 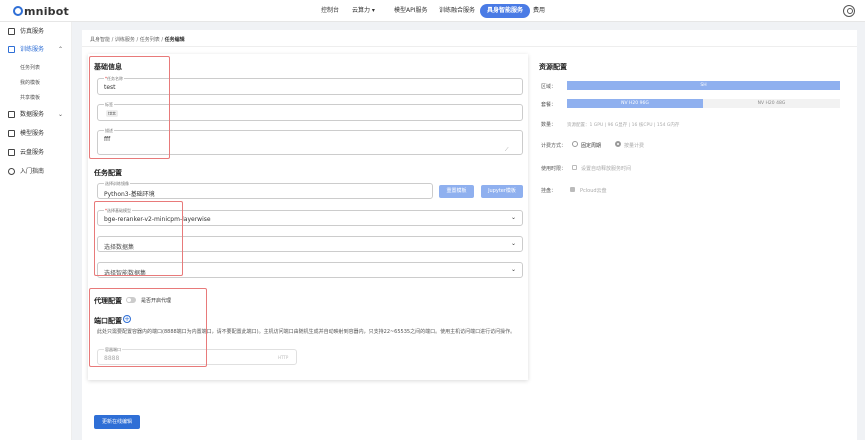 What do you see at coordinates (502, 191) in the screenshot?
I see `jupyter-template-button: Jupyter模板` at bounding box center [502, 191].